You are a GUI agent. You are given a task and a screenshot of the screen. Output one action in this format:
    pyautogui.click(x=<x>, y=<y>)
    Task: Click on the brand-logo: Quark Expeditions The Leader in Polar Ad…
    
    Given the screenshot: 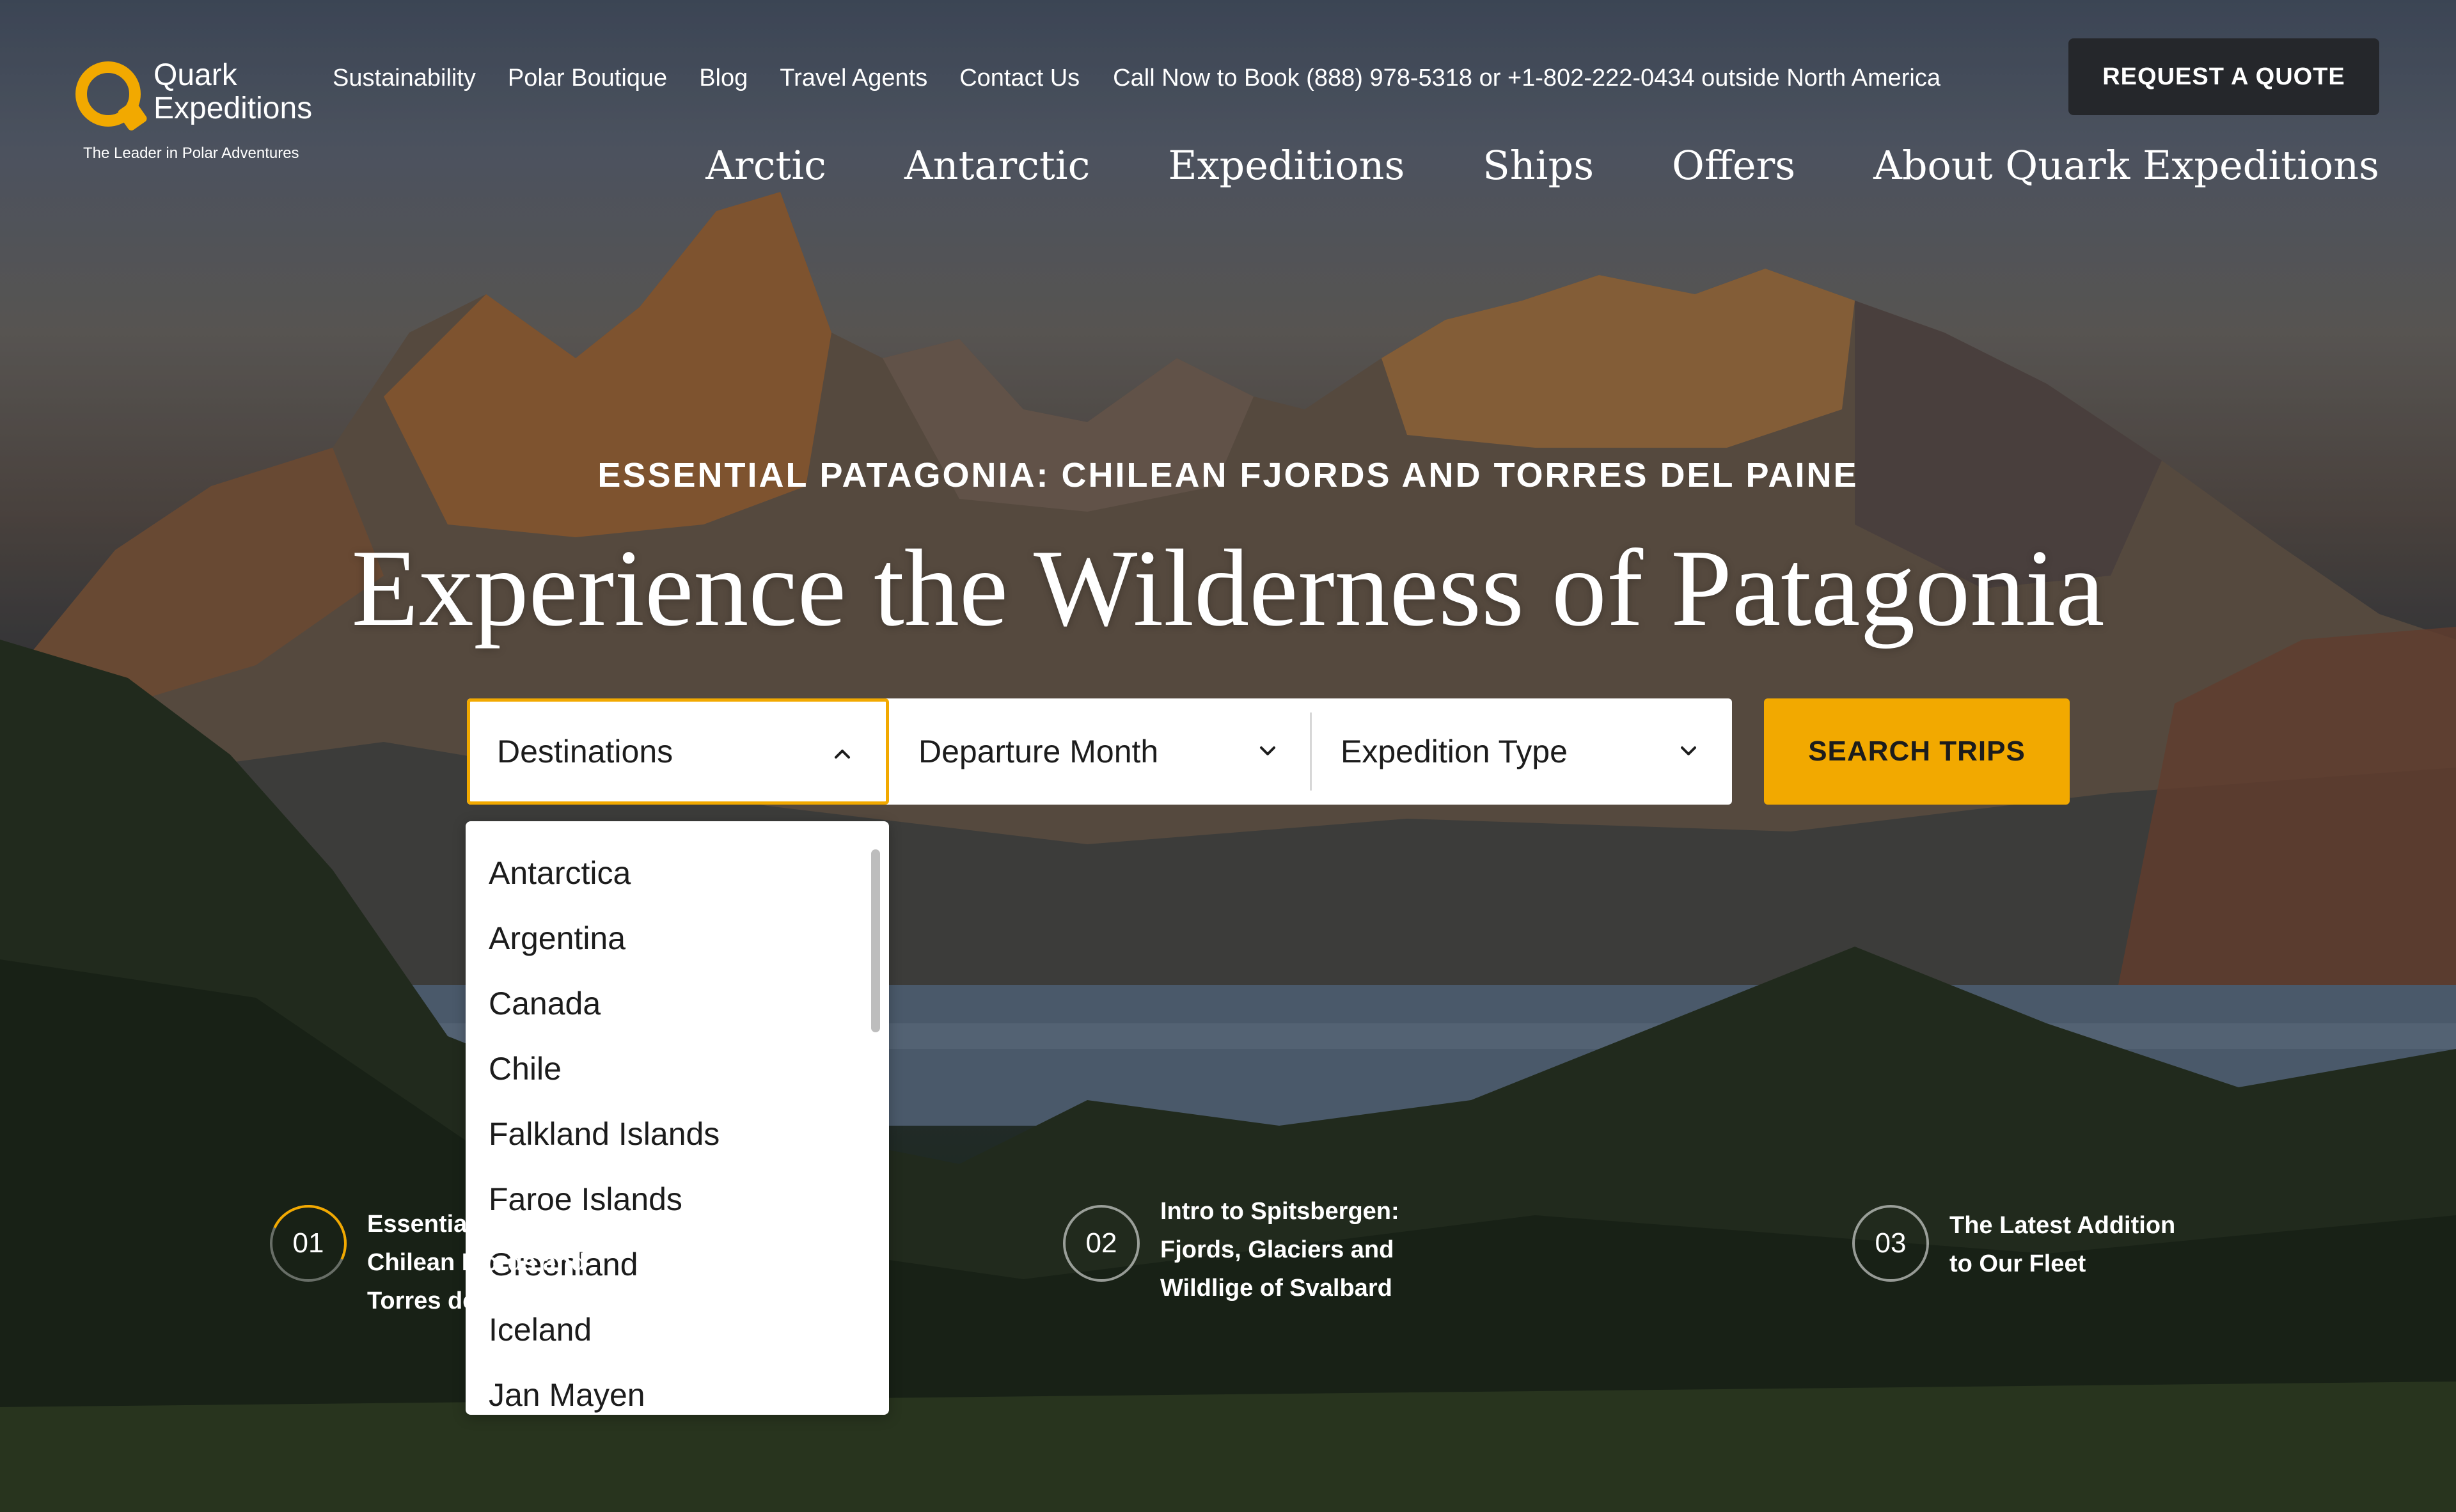 What is the action you would take?
    pyautogui.click(x=203, y=114)
    